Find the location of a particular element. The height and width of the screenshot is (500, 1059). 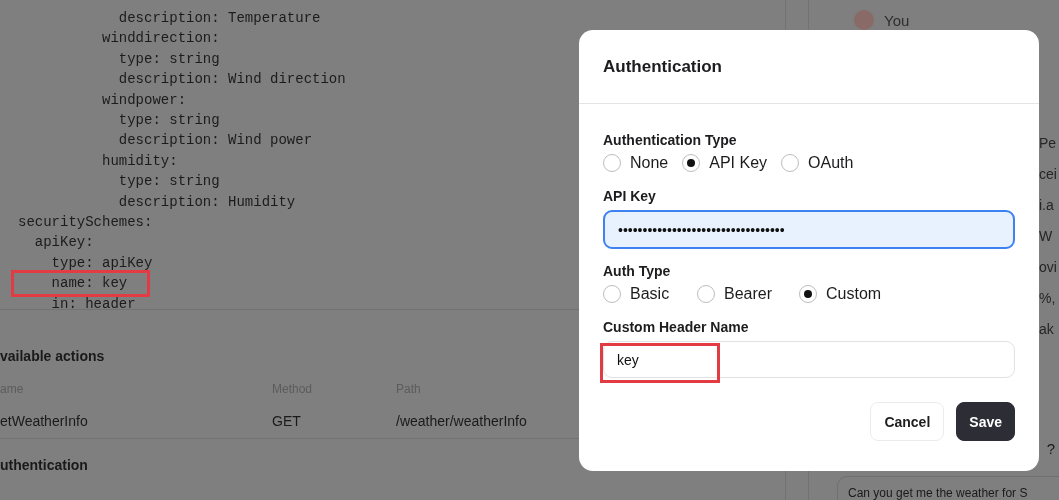

code-line: humidity: is located at coordinates (139, 161).